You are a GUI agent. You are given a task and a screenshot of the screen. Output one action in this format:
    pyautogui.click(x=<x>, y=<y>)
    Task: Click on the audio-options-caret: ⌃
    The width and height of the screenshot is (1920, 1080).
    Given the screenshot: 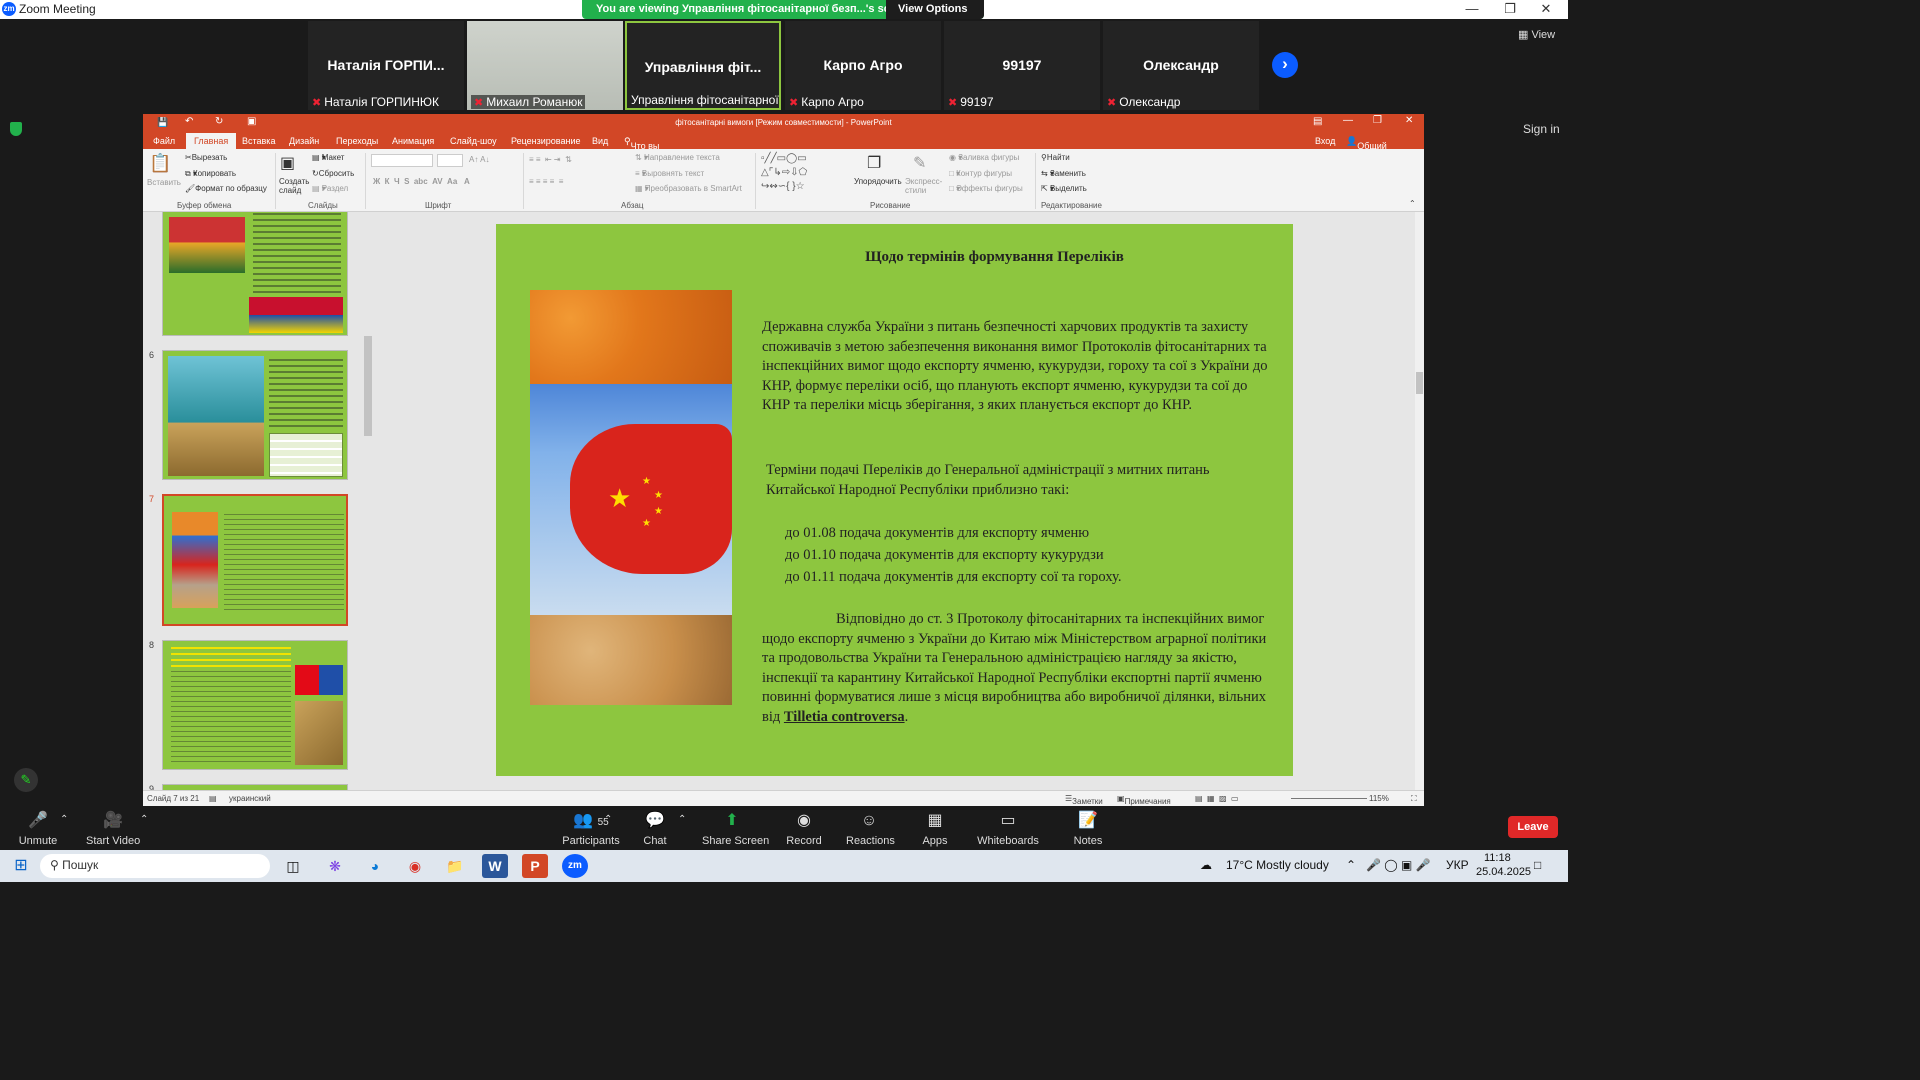 What is the action you would take?
    pyautogui.click(x=64, y=819)
    